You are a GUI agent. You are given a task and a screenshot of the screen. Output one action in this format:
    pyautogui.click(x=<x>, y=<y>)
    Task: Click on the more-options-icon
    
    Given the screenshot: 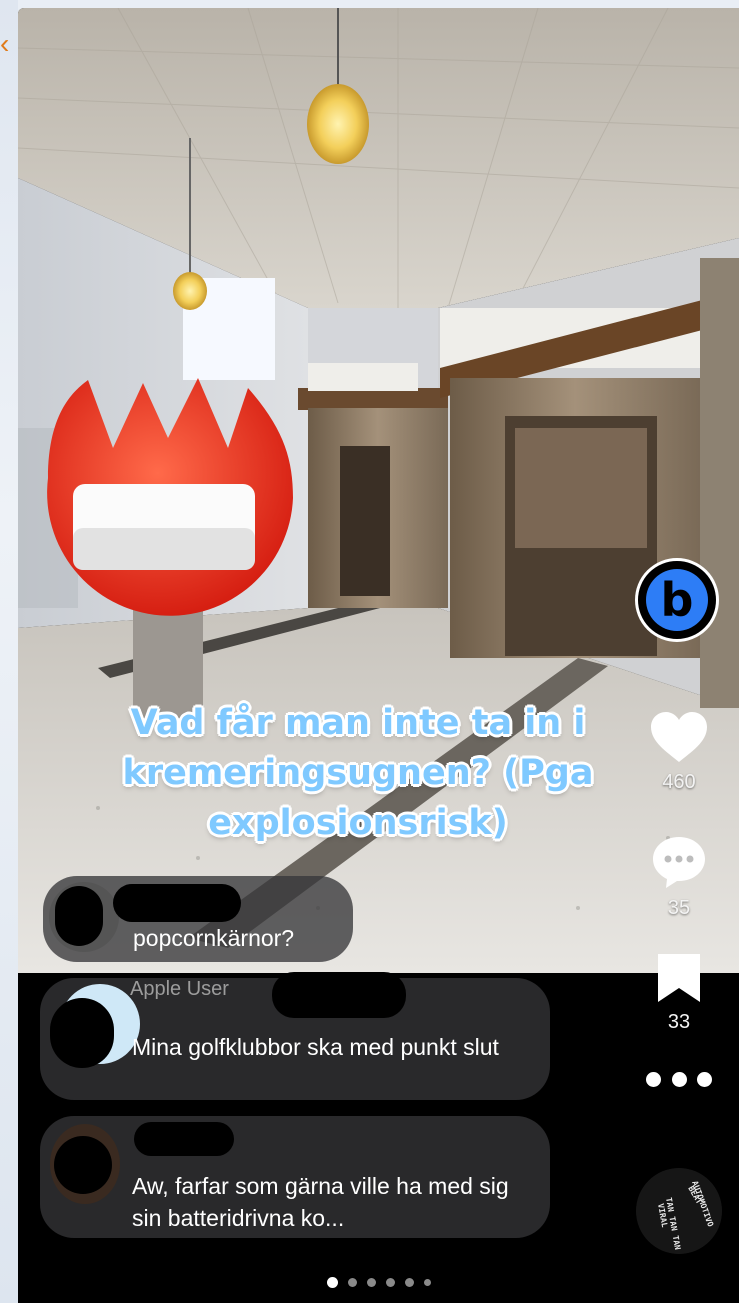 What is the action you would take?
    pyautogui.click(x=679, y=1079)
    